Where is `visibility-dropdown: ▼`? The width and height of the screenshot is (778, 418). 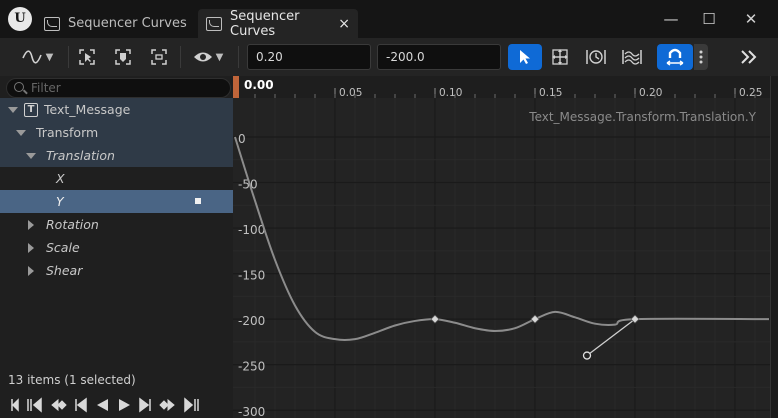
visibility-dropdown: ▼ is located at coordinates (208, 57).